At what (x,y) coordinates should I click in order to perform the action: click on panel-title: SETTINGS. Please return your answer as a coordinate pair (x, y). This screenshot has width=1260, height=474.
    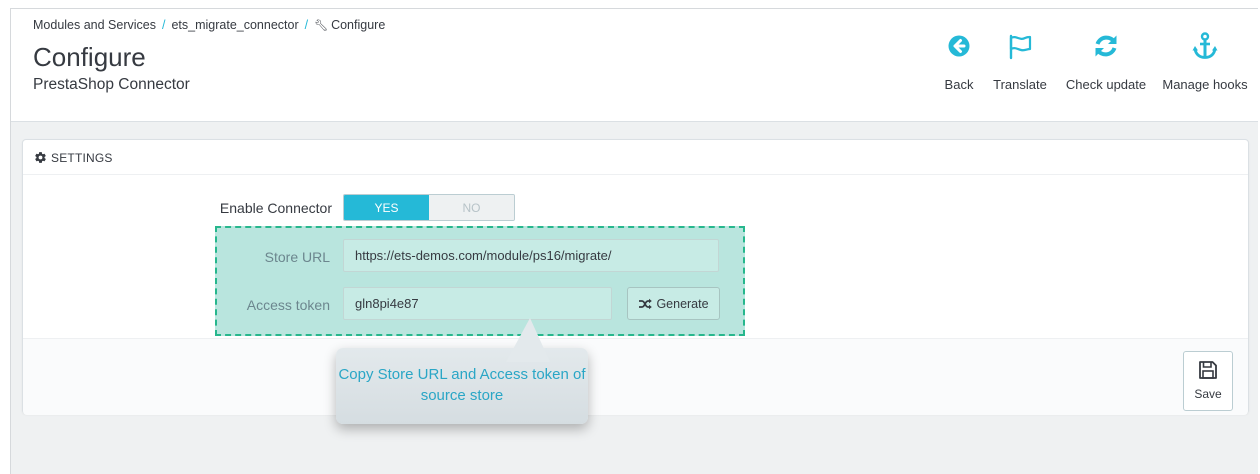
    Looking at the image, I should click on (82, 158).